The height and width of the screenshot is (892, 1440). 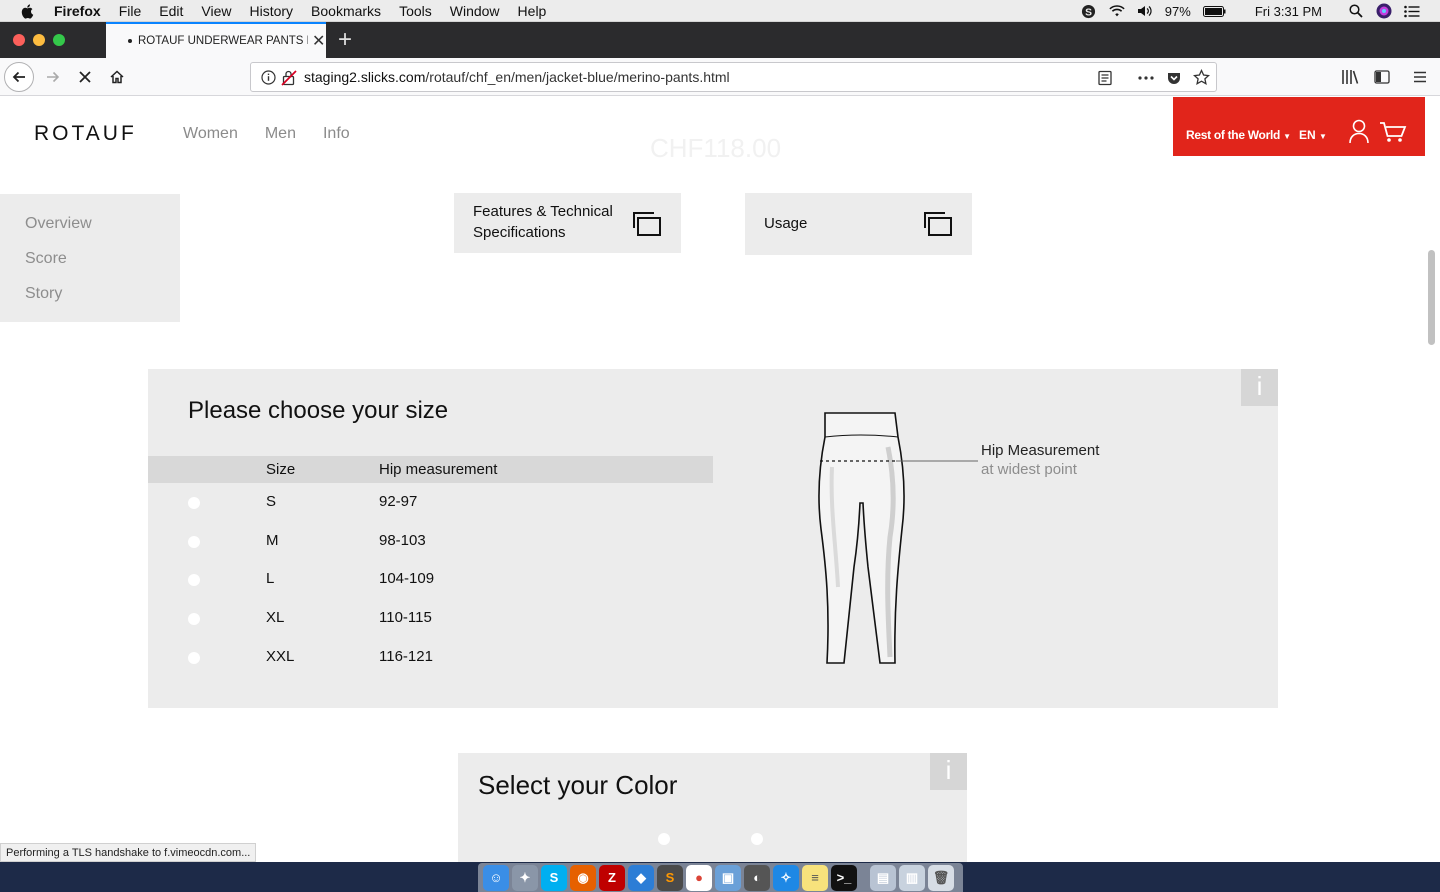 I want to click on volume-icon, so click(x=1145, y=11).